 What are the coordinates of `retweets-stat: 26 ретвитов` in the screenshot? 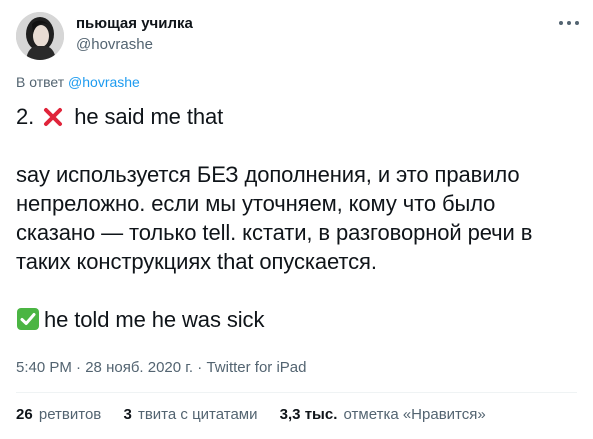 It's located at (58, 415).